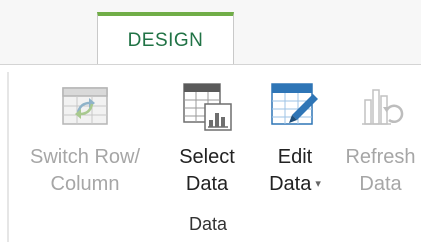 Image resolution: width=421 pixels, height=242 pixels. I want to click on edit-data-icon, so click(294, 104).